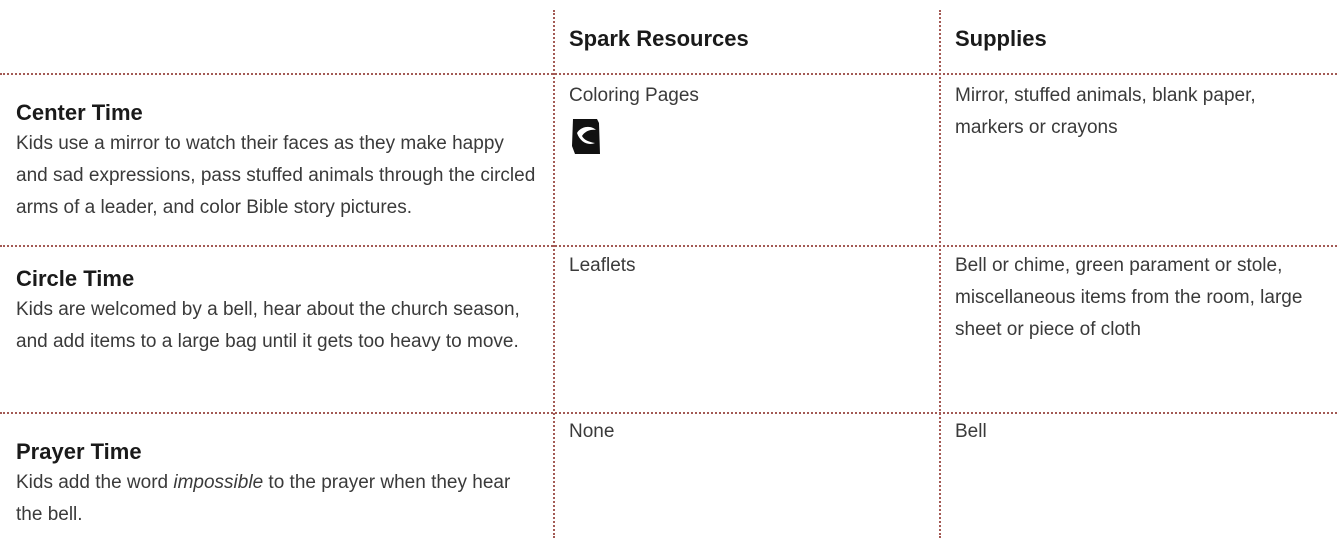 This screenshot has width=1337, height=540. I want to click on column-divider-resources, so click(554, 274).